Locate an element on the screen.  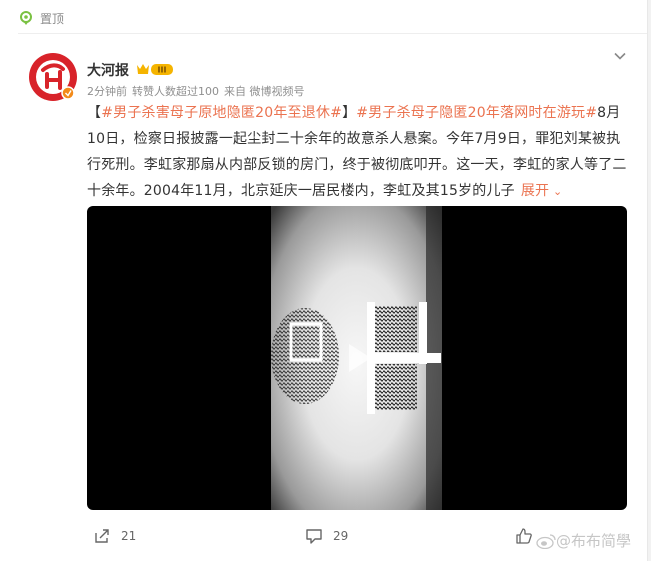
expand-label: 展开 is located at coordinates (535, 191).